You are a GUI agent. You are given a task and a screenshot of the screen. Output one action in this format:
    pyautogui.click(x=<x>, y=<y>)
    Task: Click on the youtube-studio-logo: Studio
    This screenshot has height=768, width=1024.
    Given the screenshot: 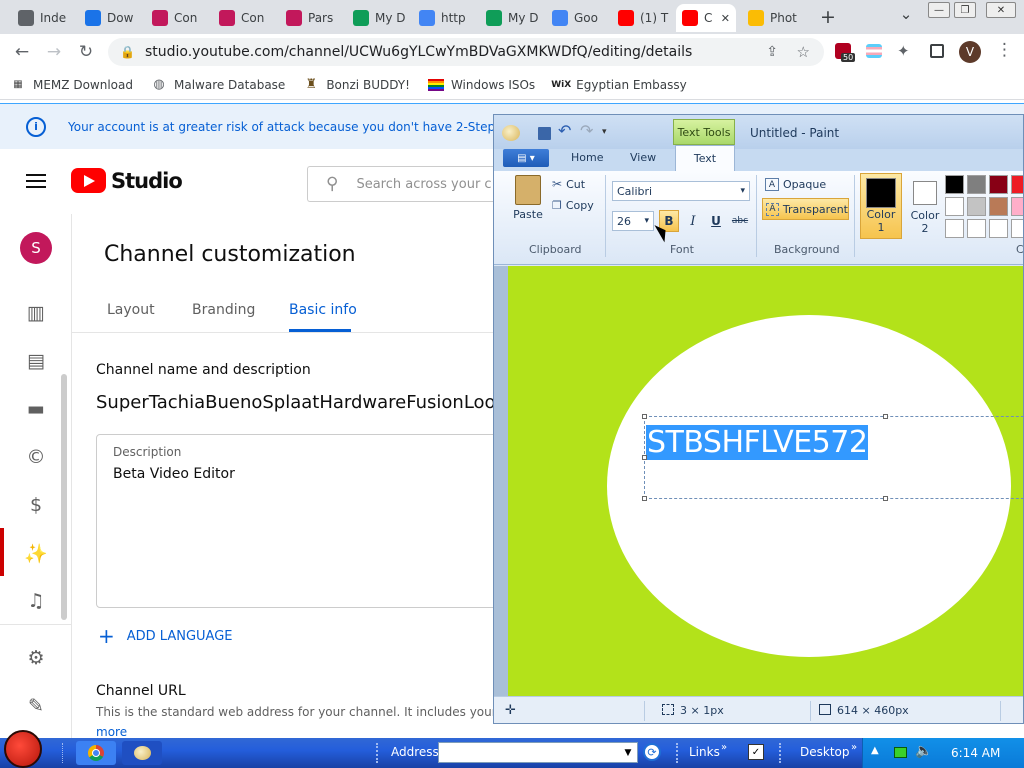 What is the action you would take?
    pyautogui.click(x=127, y=180)
    